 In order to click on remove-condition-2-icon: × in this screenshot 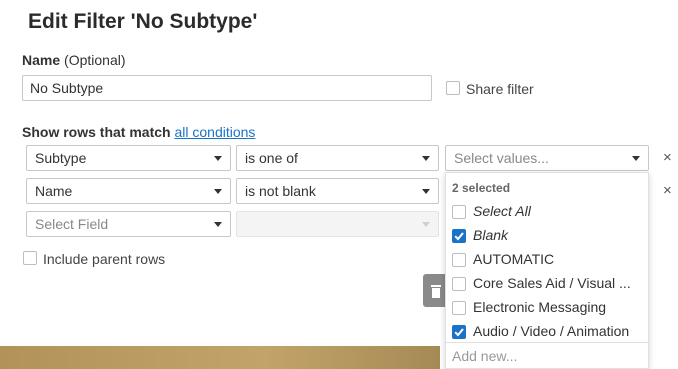, I will do `click(667, 190)`.